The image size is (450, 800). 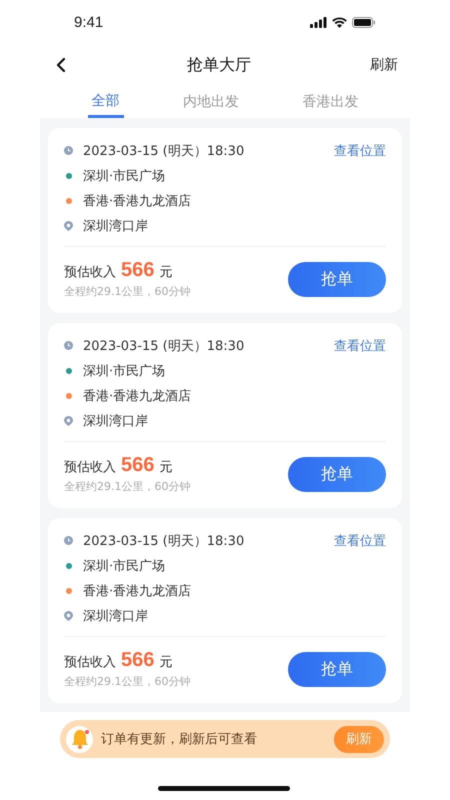 What do you see at coordinates (79, 739) in the screenshot?
I see `bell-icon` at bounding box center [79, 739].